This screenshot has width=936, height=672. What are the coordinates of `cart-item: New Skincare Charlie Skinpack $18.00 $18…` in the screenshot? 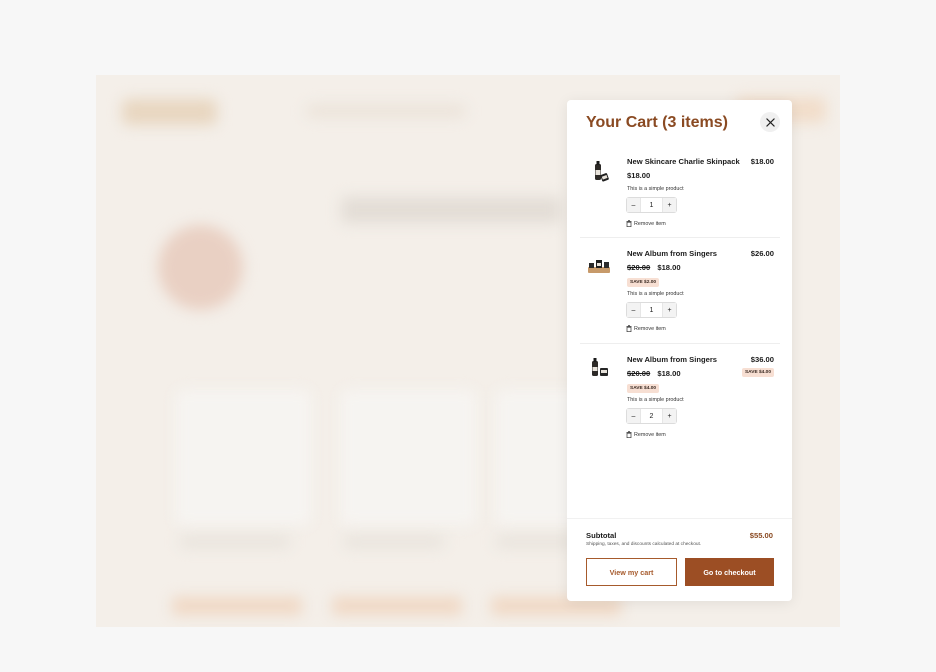 It's located at (680, 197).